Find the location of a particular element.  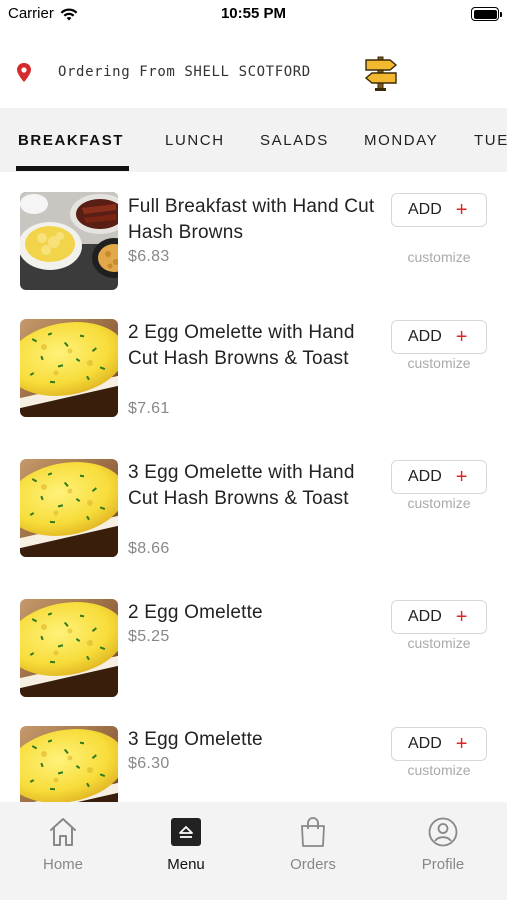

nav-orders-label: Orders is located at coordinates (313, 864).